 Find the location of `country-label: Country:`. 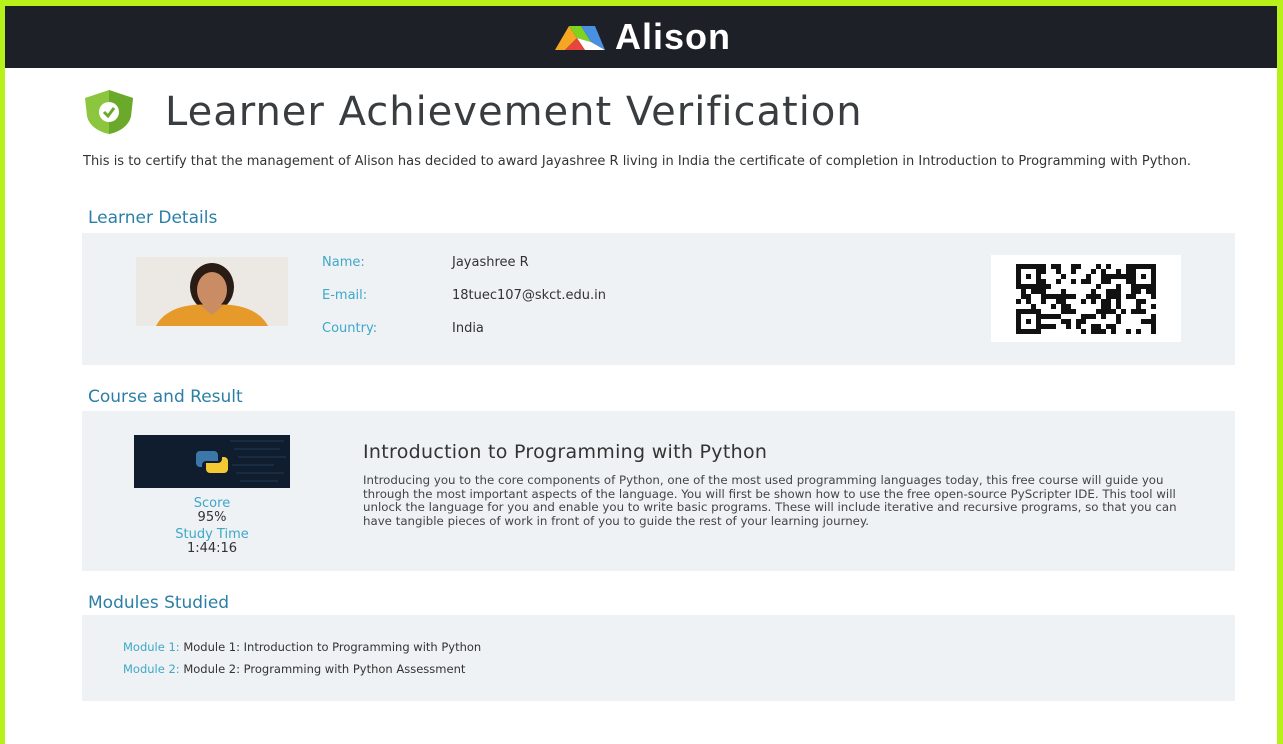

country-label: Country: is located at coordinates (350, 328).